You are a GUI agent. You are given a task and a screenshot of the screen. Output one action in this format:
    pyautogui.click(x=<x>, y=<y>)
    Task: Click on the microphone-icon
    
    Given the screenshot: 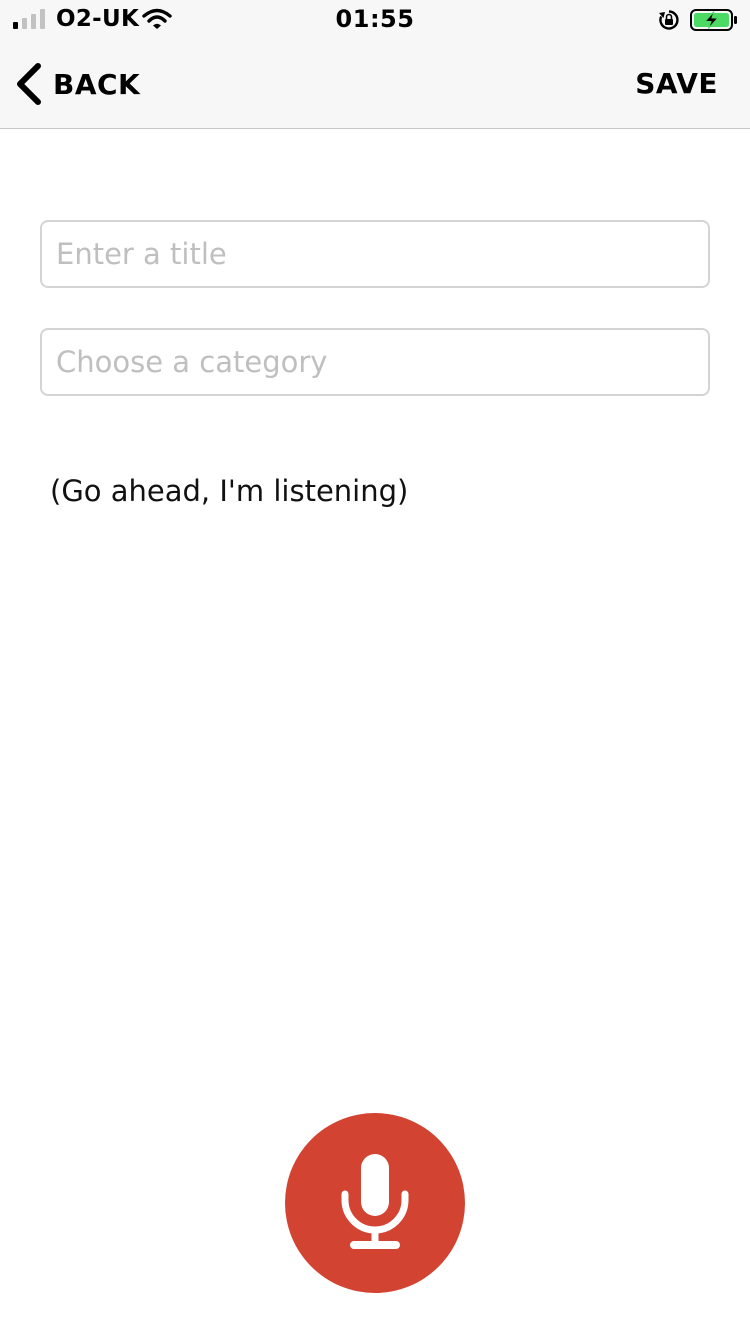 What is the action you would take?
    pyautogui.click(x=375, y=1201)
    